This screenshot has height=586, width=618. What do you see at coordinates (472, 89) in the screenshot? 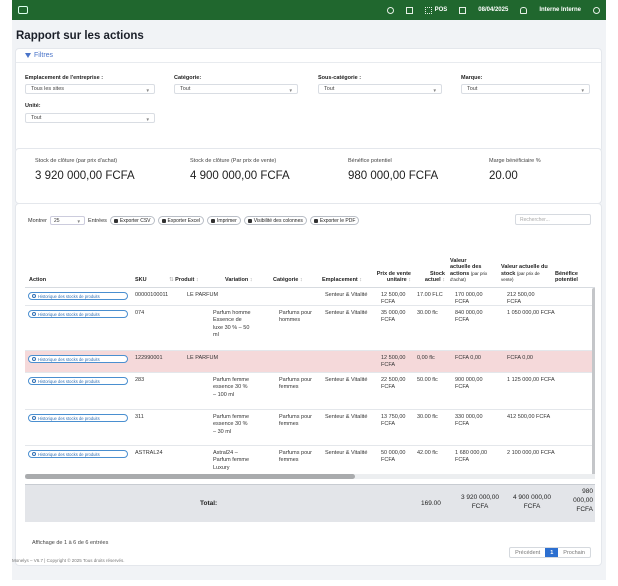
I see `brand-filter-value: Tout` at bounding box center [472, 89].